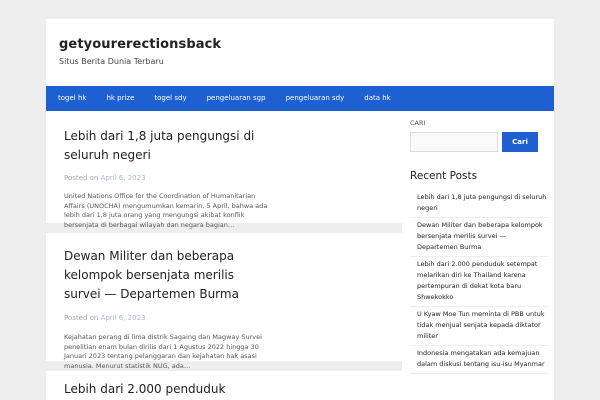  Describe the element at coordinates (236, 98) in the screenshot. I see `nav-item-pengeluaran-sgp: pengeluaran sgp` at that location.